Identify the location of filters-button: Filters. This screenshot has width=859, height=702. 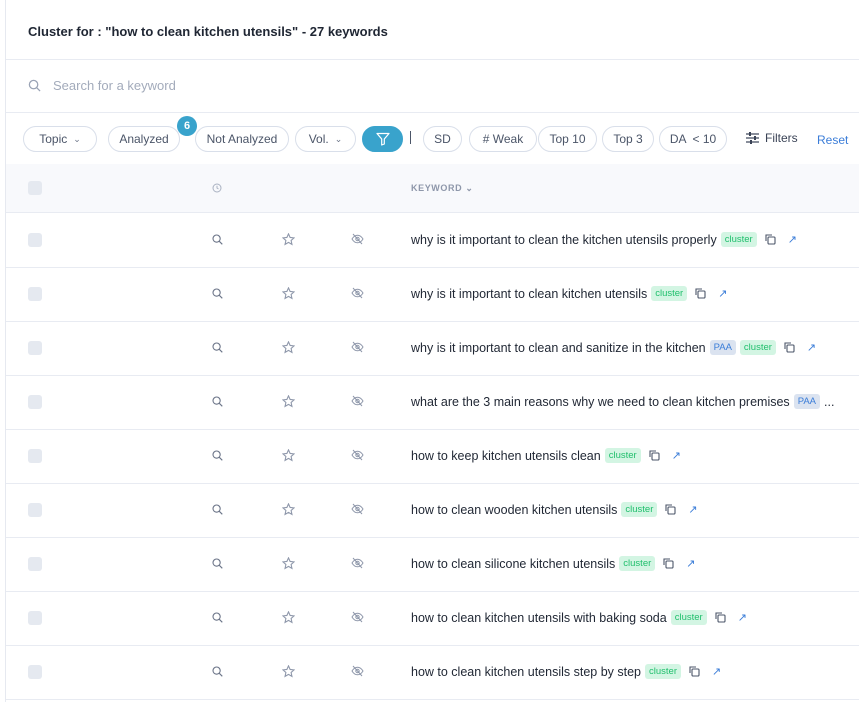
(772, 138).